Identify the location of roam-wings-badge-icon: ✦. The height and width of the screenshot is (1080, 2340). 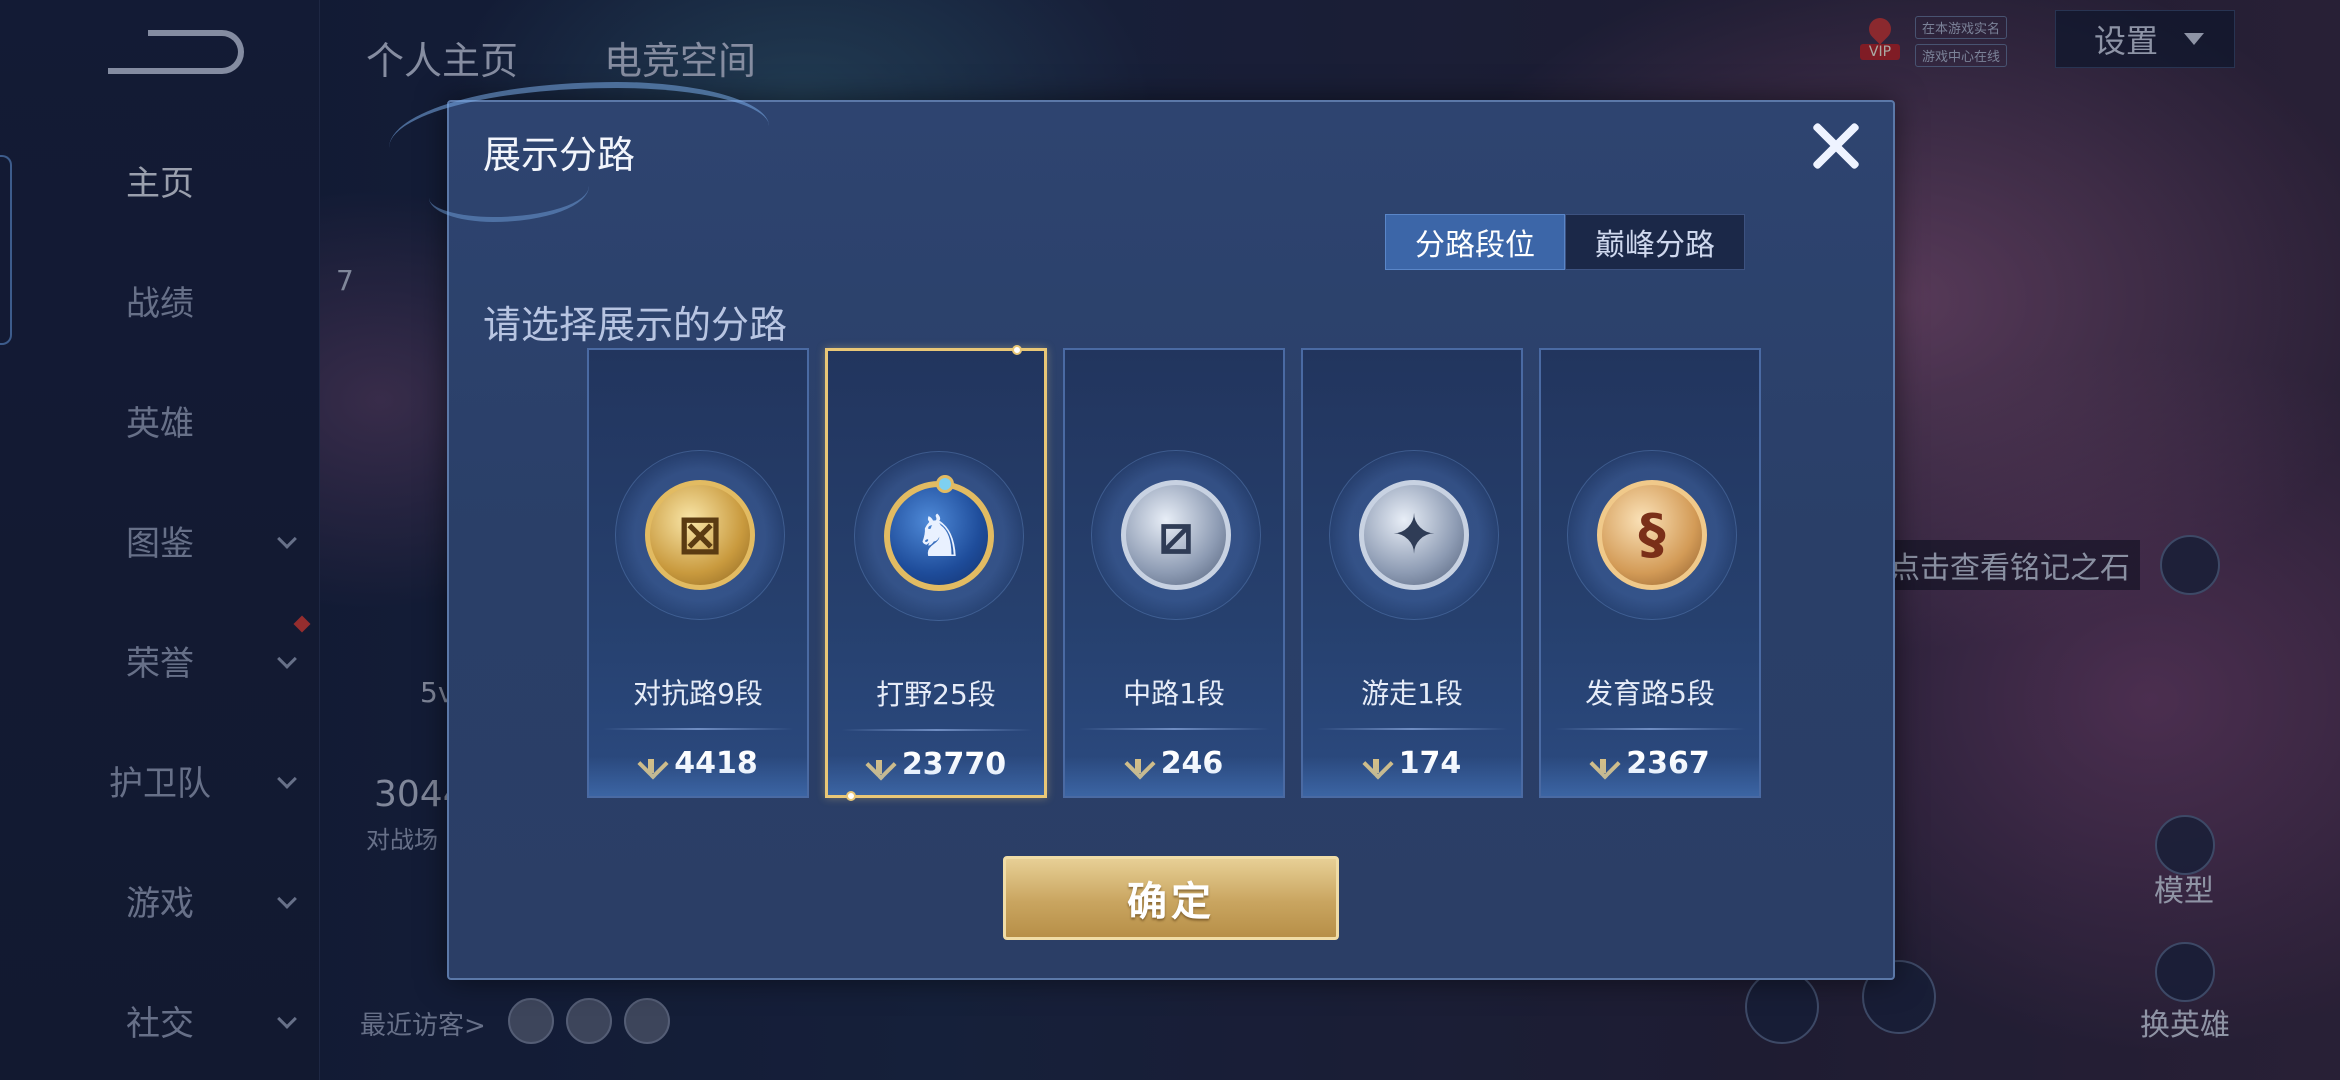
(1414, 535).